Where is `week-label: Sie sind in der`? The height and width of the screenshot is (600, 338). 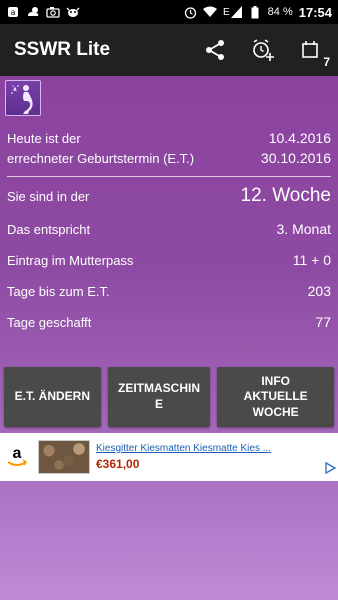 week-label: Sie sind in der is located at coordinates (48, 196).